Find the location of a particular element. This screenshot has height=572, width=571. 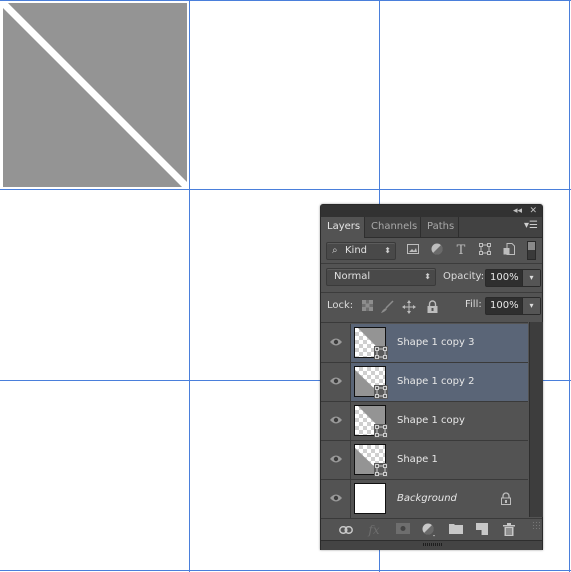

filter-kind-select: ⌕ Kind ⬍ is located at coordinates (361, 251).